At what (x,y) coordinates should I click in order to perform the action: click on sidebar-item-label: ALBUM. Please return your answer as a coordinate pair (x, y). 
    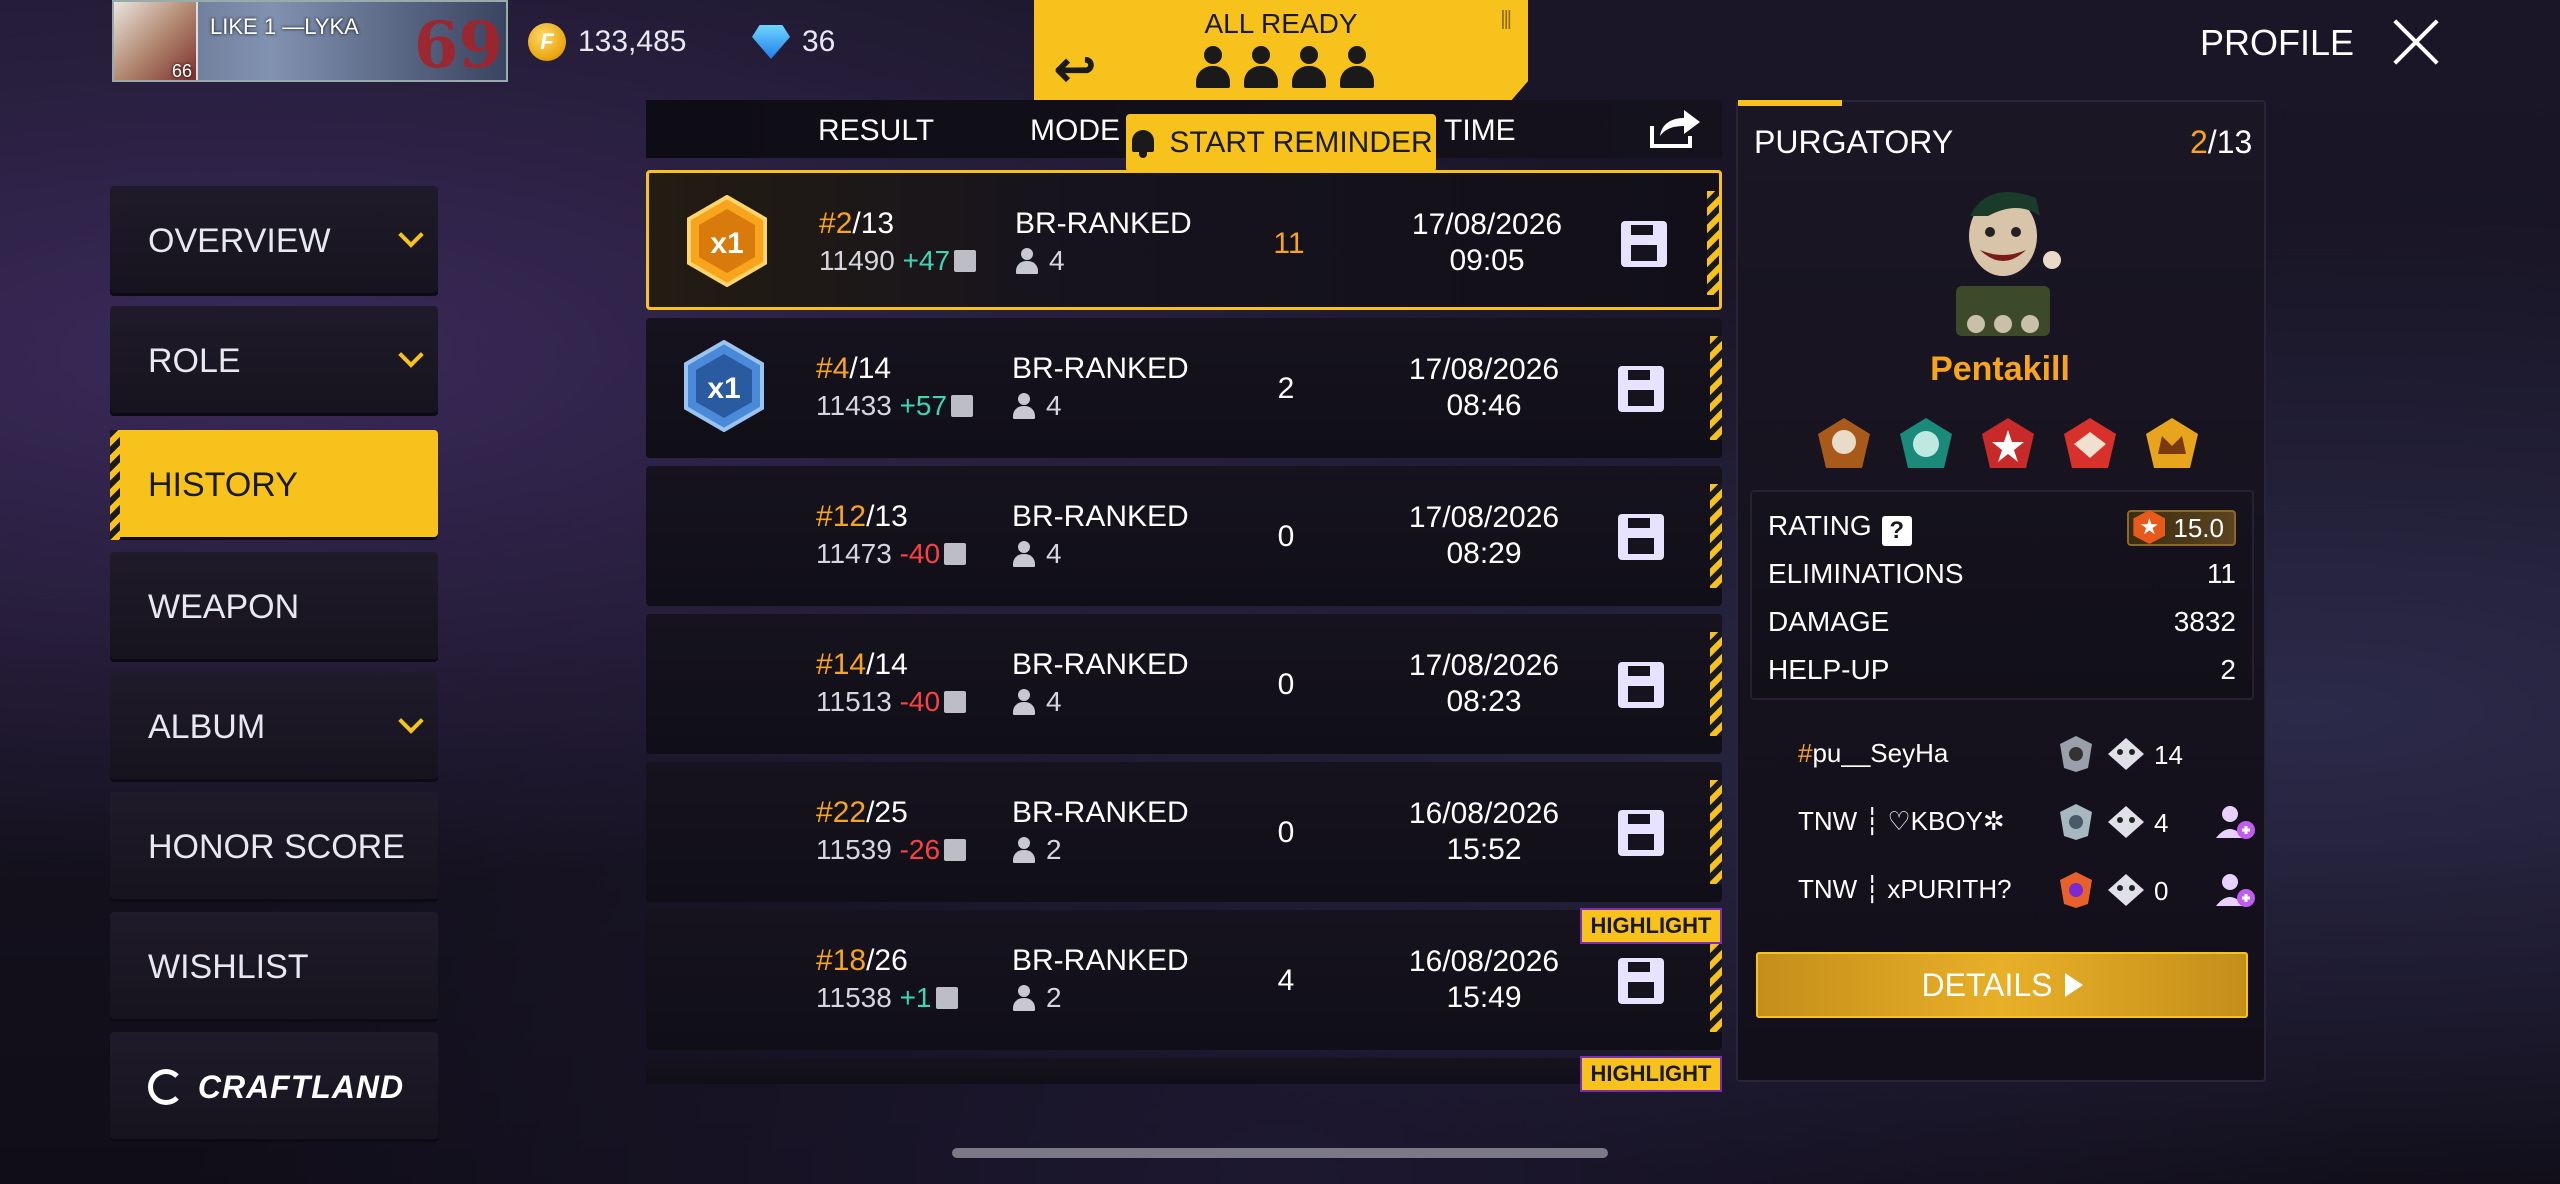
    Looking at the image, I should click on (207, 726).